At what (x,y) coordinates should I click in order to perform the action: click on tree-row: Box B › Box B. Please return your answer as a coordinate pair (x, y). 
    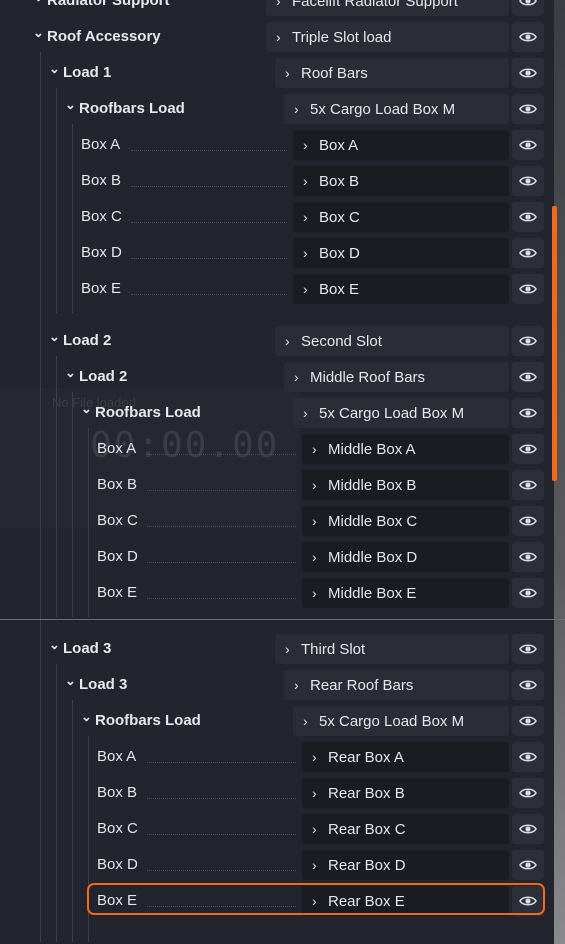
    Looking at the image, I should click on (277, 181).